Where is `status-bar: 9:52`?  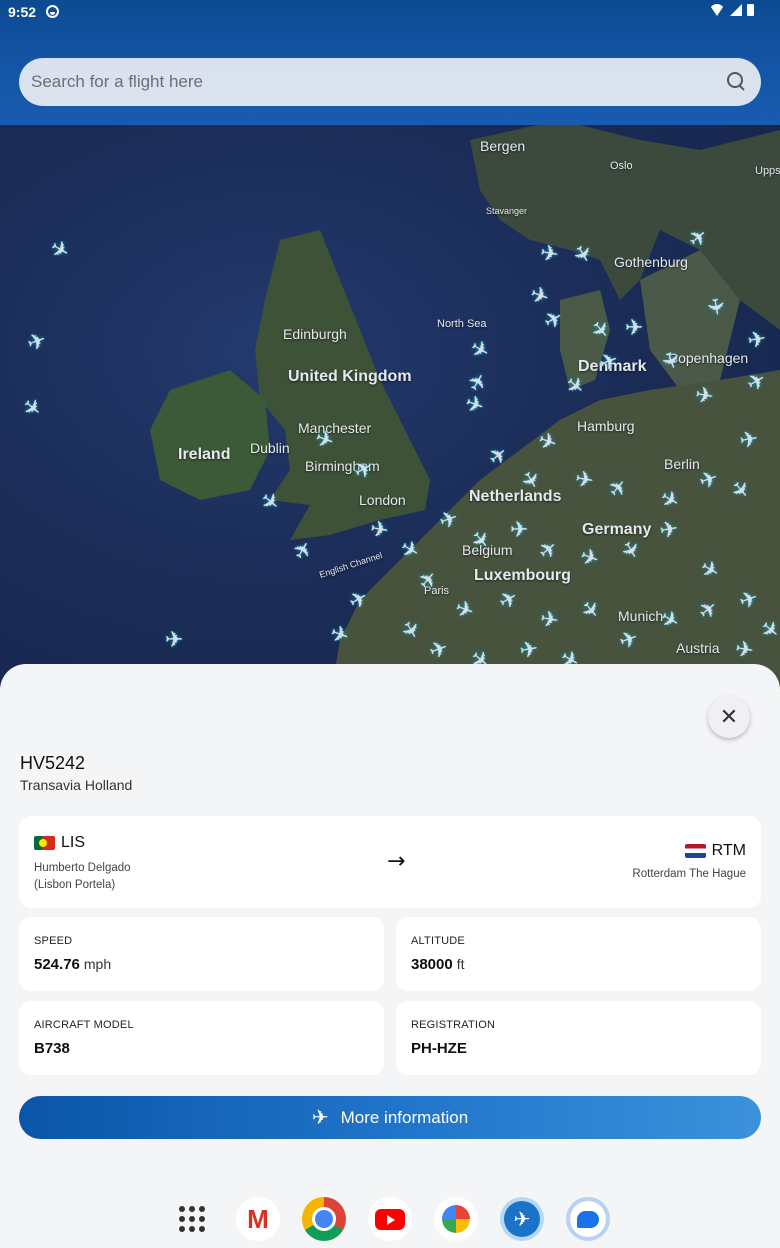
status-bar: 9:52 is located at coordinates (390, 12).